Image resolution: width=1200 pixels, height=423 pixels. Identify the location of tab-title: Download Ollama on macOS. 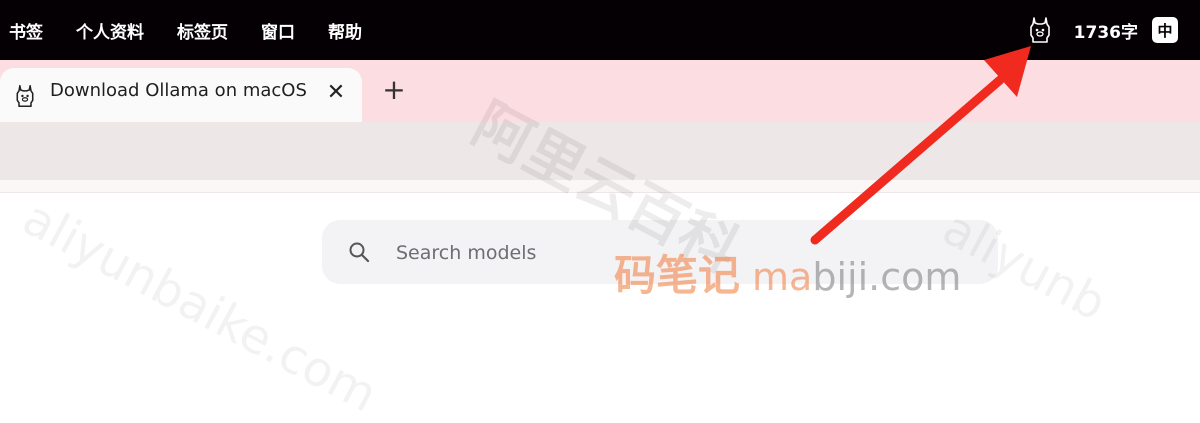
(178, 90).